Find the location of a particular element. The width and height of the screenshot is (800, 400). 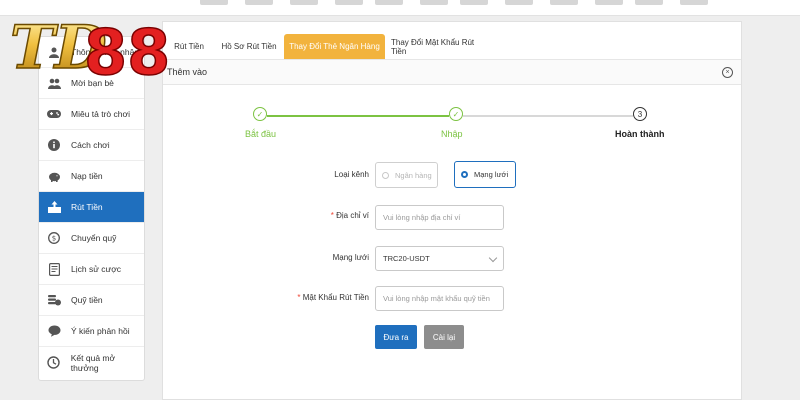

sidebar-item-label: Chuyển quỹ is located at coordinates (94, 238).